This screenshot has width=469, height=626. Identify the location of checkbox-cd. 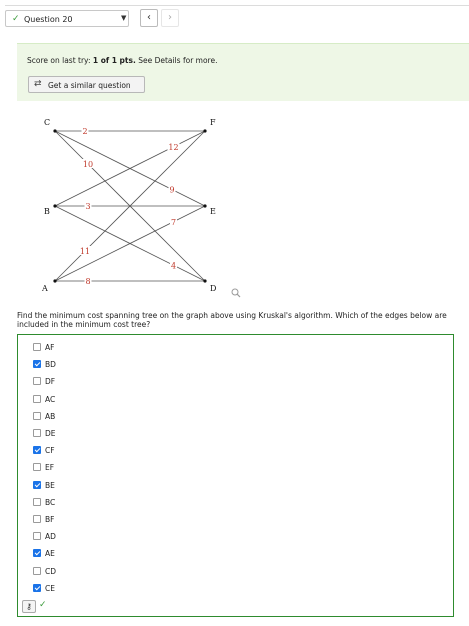
(37, 570).